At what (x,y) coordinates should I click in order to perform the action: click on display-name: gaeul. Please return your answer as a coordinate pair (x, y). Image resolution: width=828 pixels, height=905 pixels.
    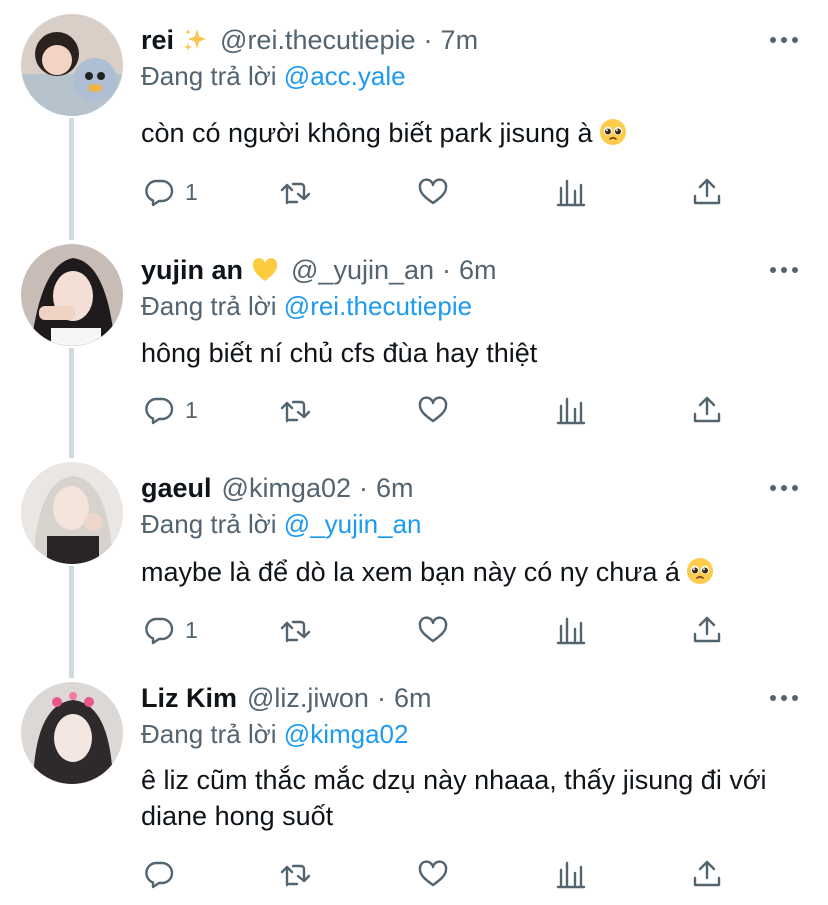
    Looking at the image, I should click on (176, 488).